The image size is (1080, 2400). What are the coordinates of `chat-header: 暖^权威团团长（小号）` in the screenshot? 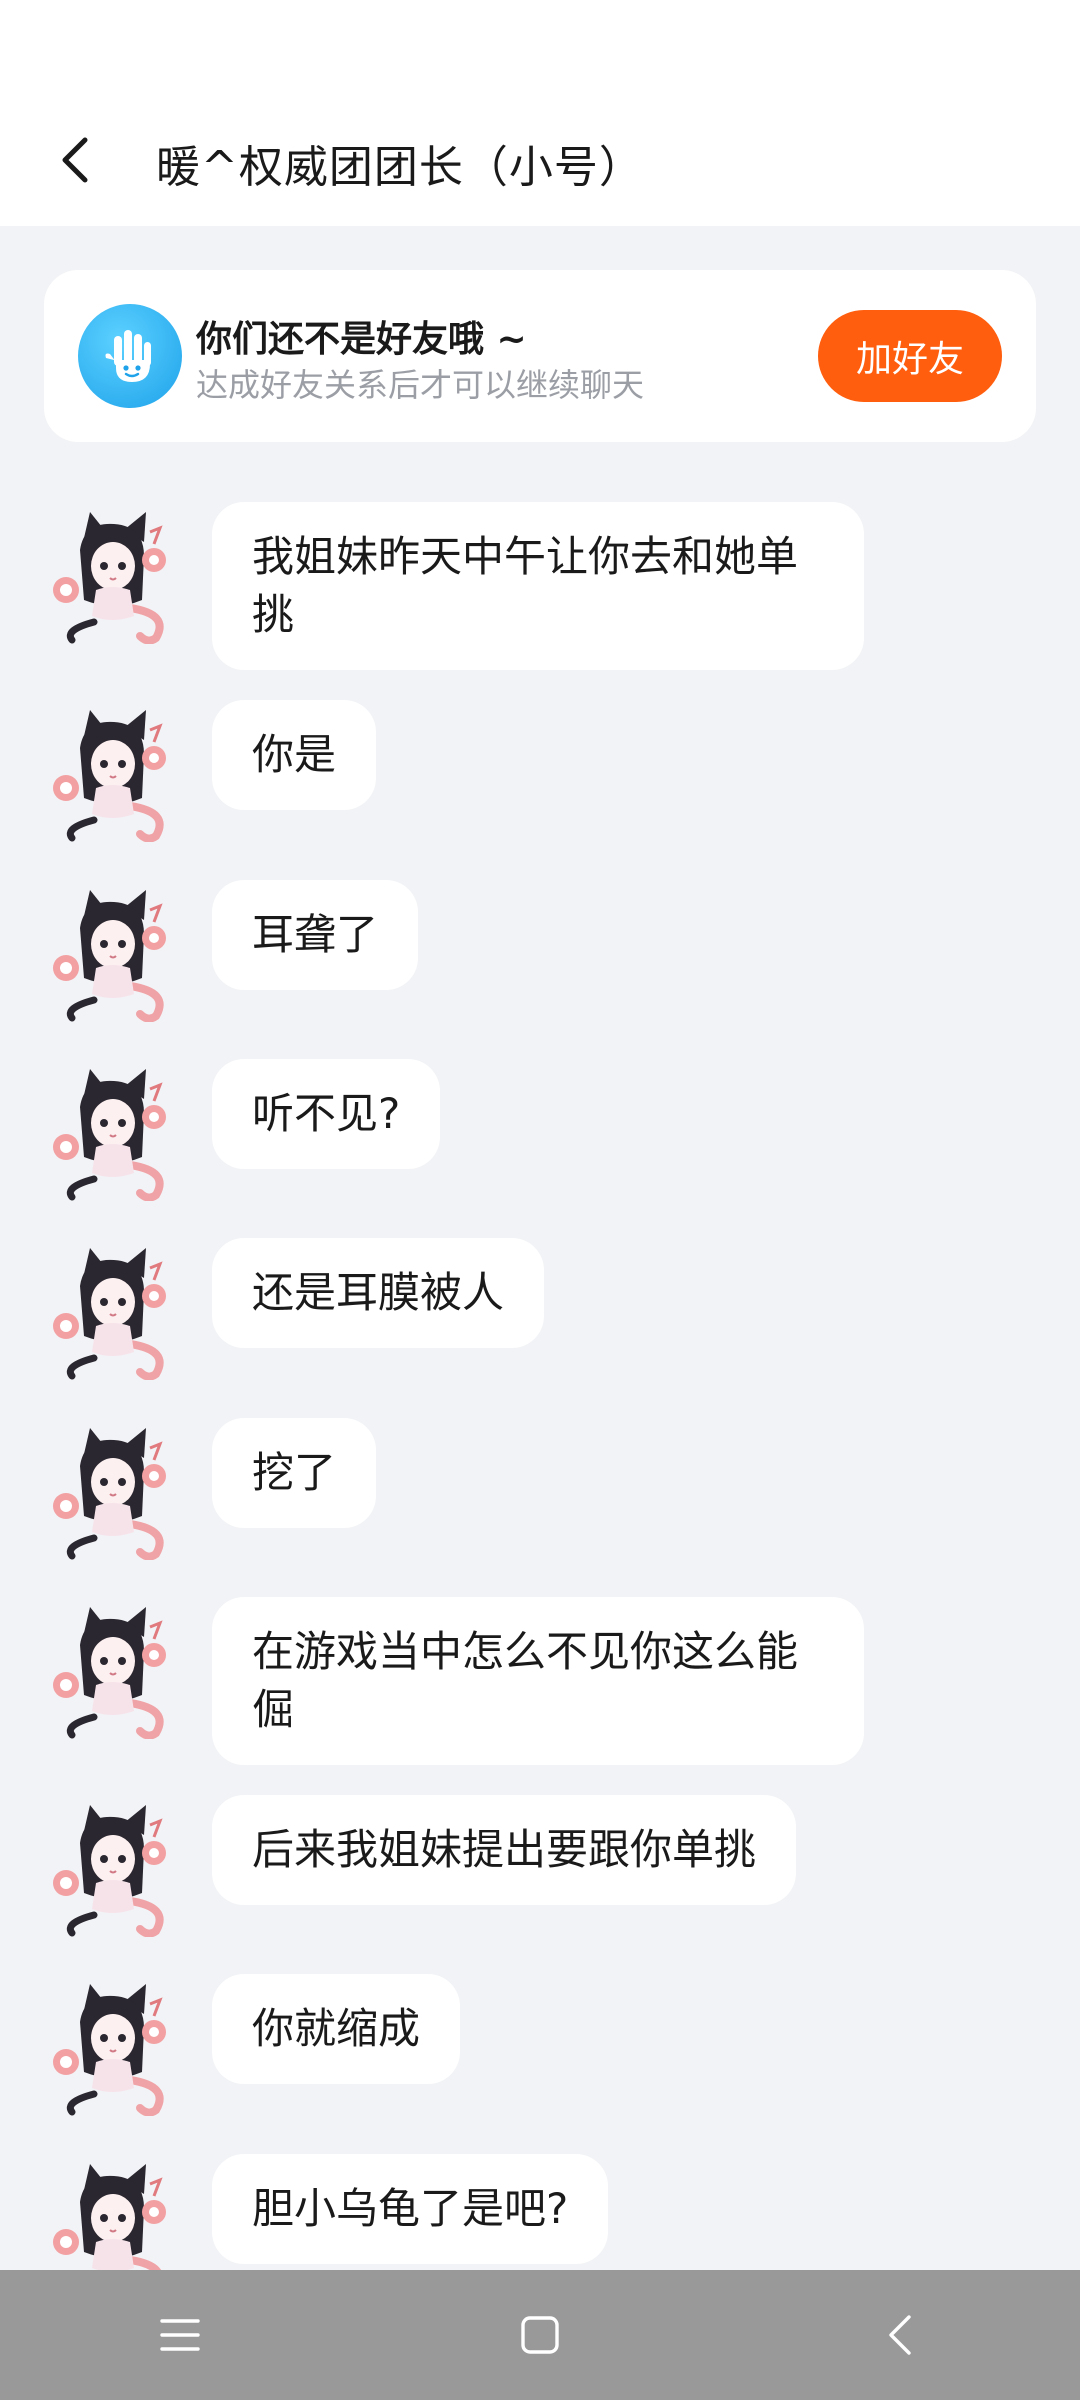 It's located at (540, 163).